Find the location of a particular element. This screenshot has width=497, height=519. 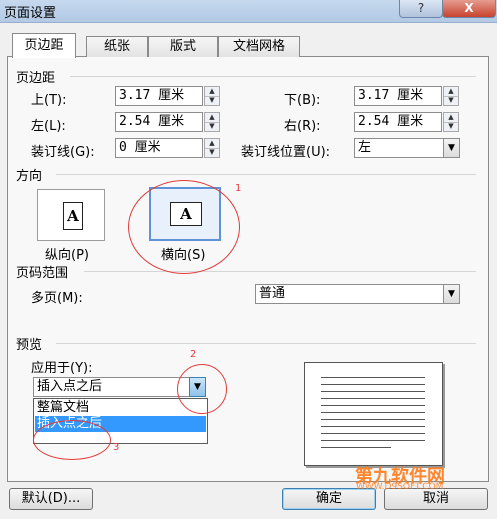

bottom-margin-input: 3.17 厘米 is located at coordinates (398, 96).